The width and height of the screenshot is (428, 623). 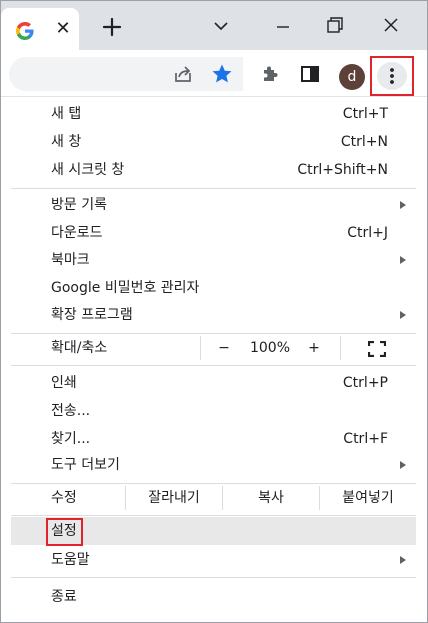 What do you see at coordinates (364, 142) in the screenshot?
I see `shortcut-label: Ctrl+N` at bounding box center [364, 142].